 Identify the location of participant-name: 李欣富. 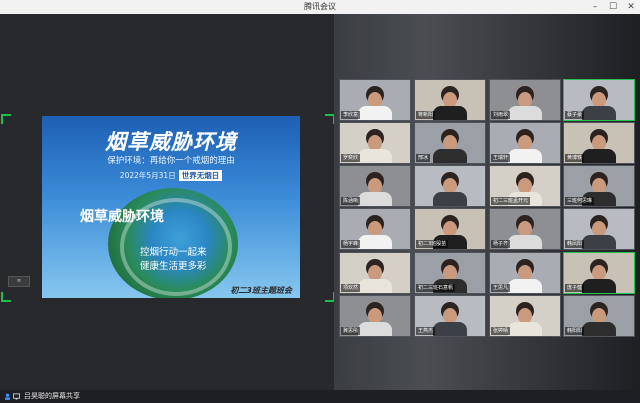
(351, 115).